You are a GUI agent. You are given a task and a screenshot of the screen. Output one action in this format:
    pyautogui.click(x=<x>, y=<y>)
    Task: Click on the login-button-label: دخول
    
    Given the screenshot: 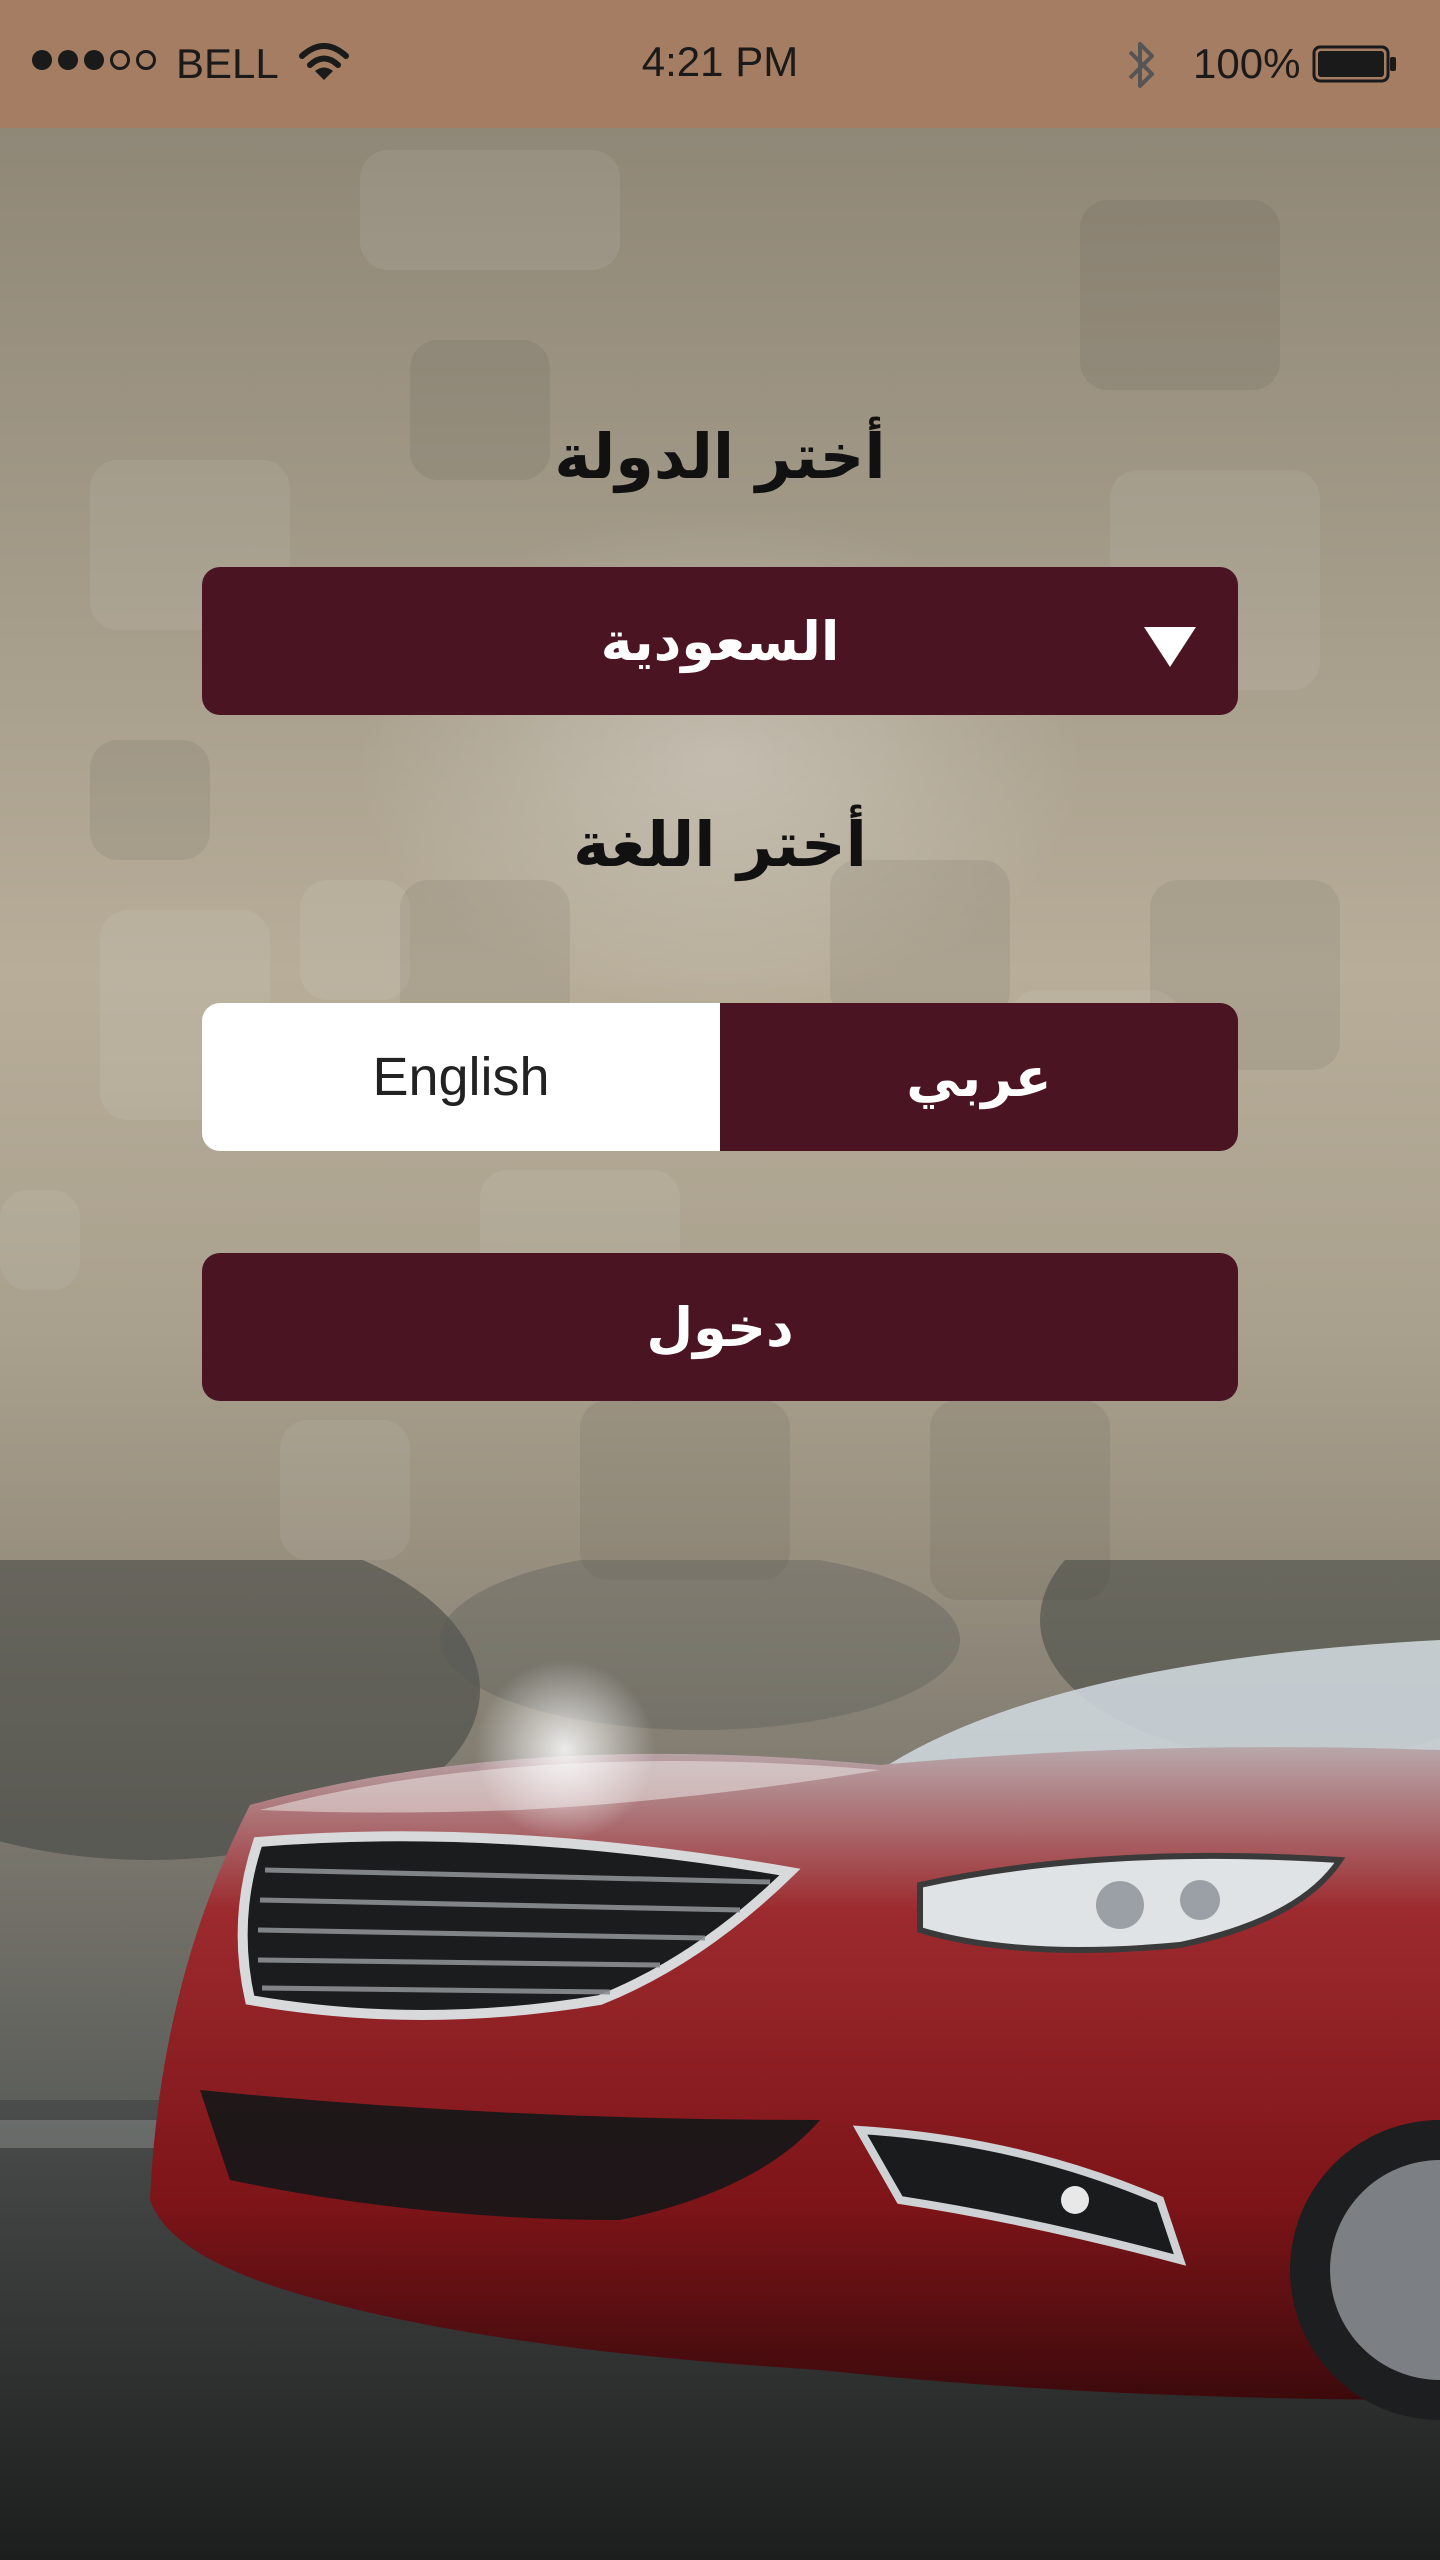 What is the action you would take?
    pyautogui.click(x=720, y=1327)
    